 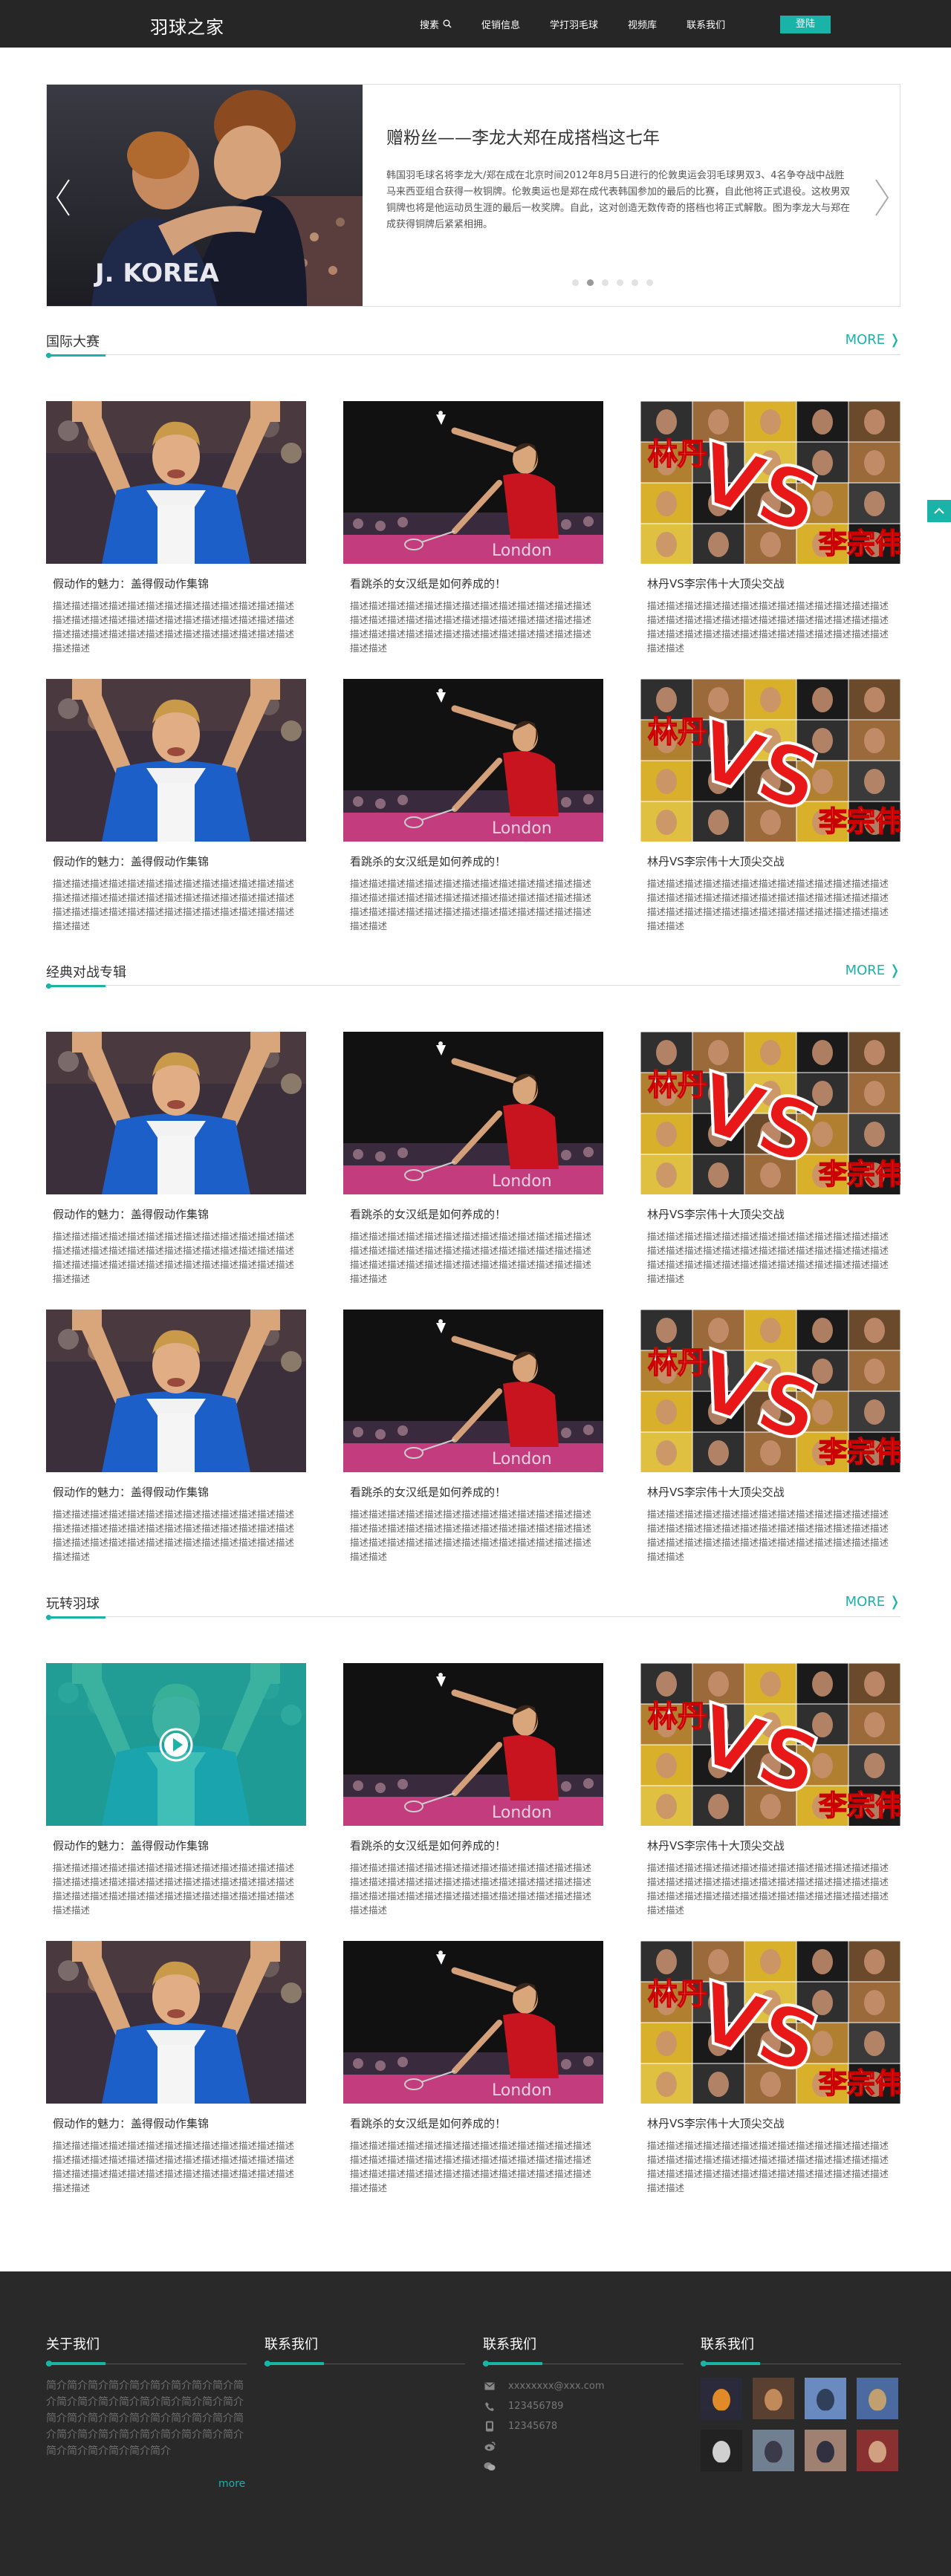 I want to click on footer-contact-1: 联系我们, so click(x=364, y=2350).